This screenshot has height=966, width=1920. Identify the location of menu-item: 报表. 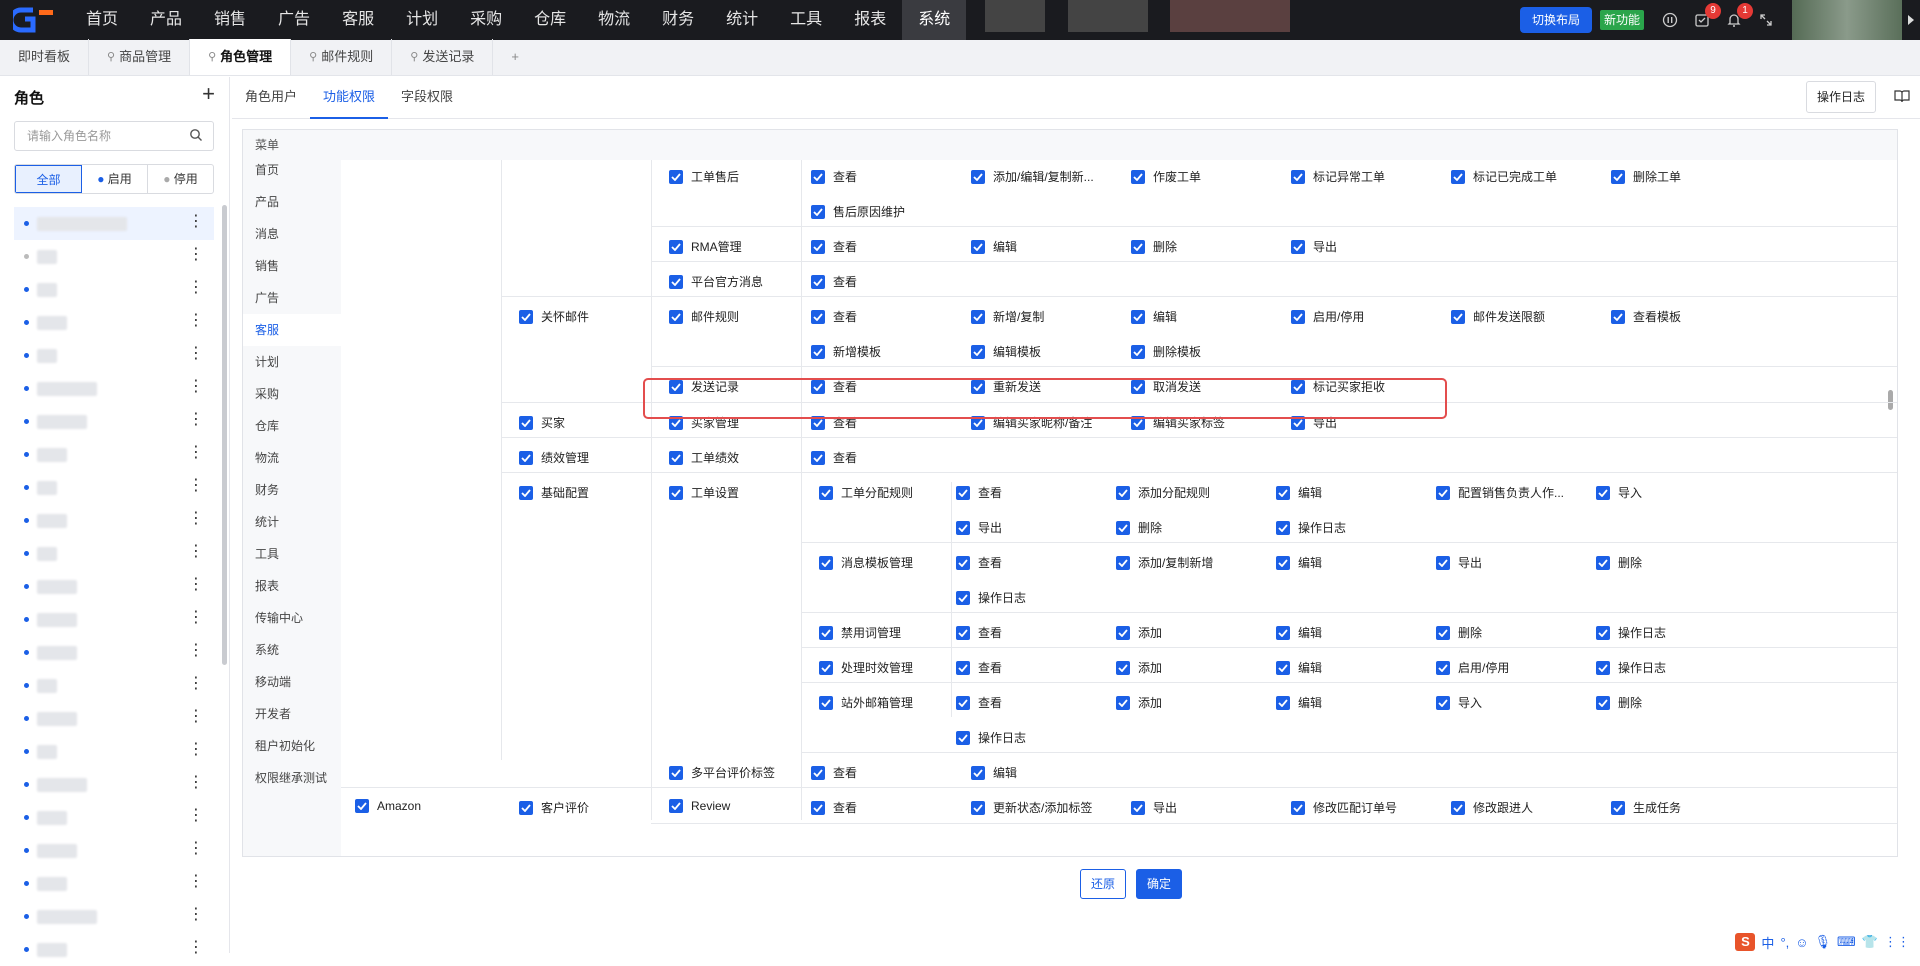
(292, 586).